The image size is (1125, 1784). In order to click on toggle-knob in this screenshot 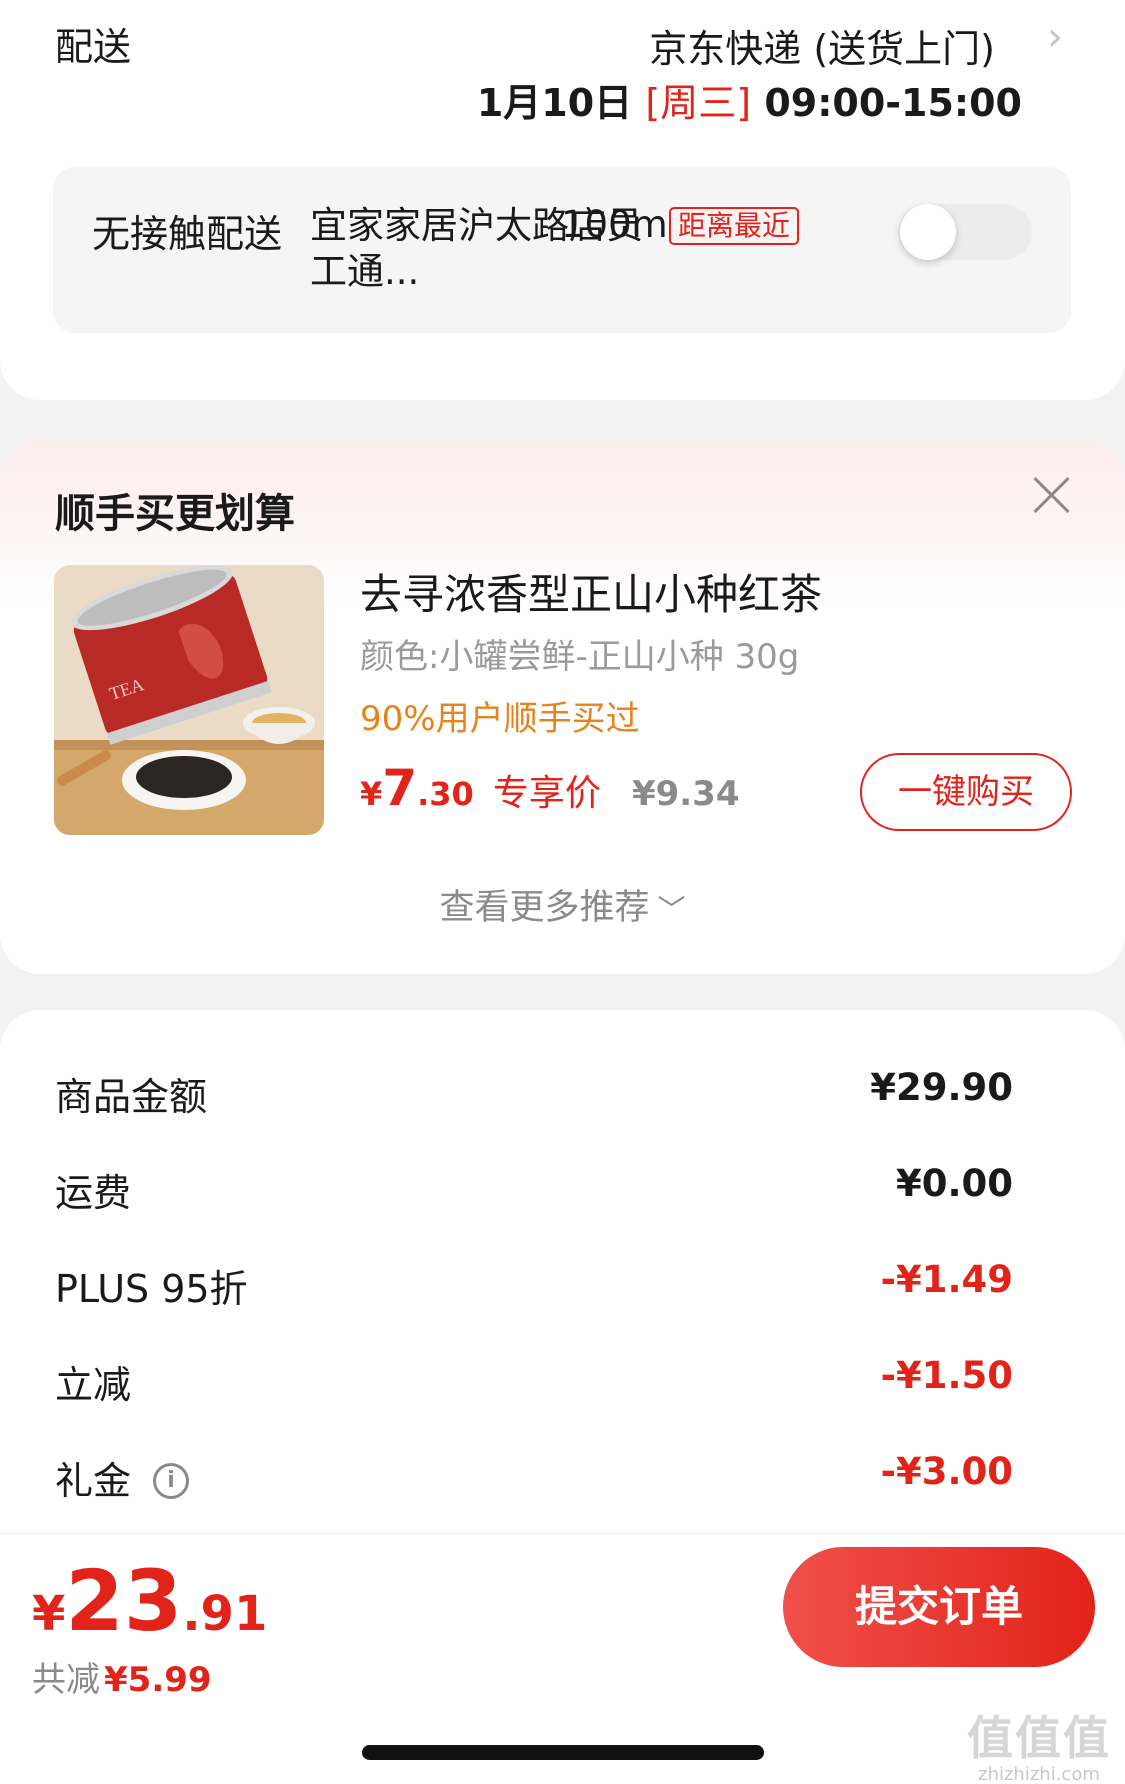, I will do `click(928, 232)`.